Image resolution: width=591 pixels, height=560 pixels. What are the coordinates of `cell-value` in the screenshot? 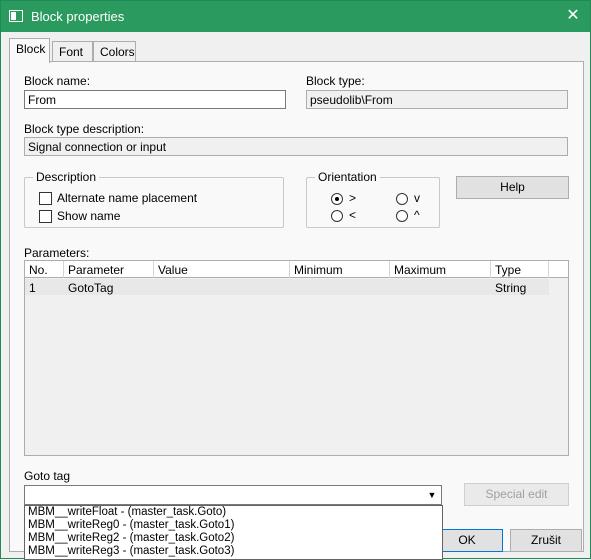 It's located at (156, 287).